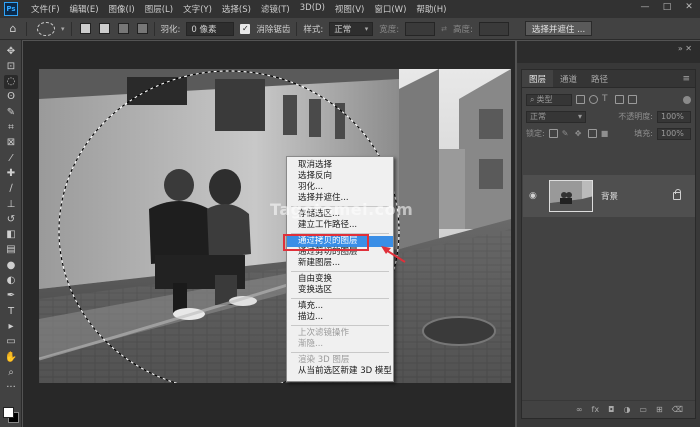 This screenshot has height=427, width=700. What do you see at coordinates (674, 116) in the screenshot?
I see `opacity-input: 100%` at bounding box center [674, 116].